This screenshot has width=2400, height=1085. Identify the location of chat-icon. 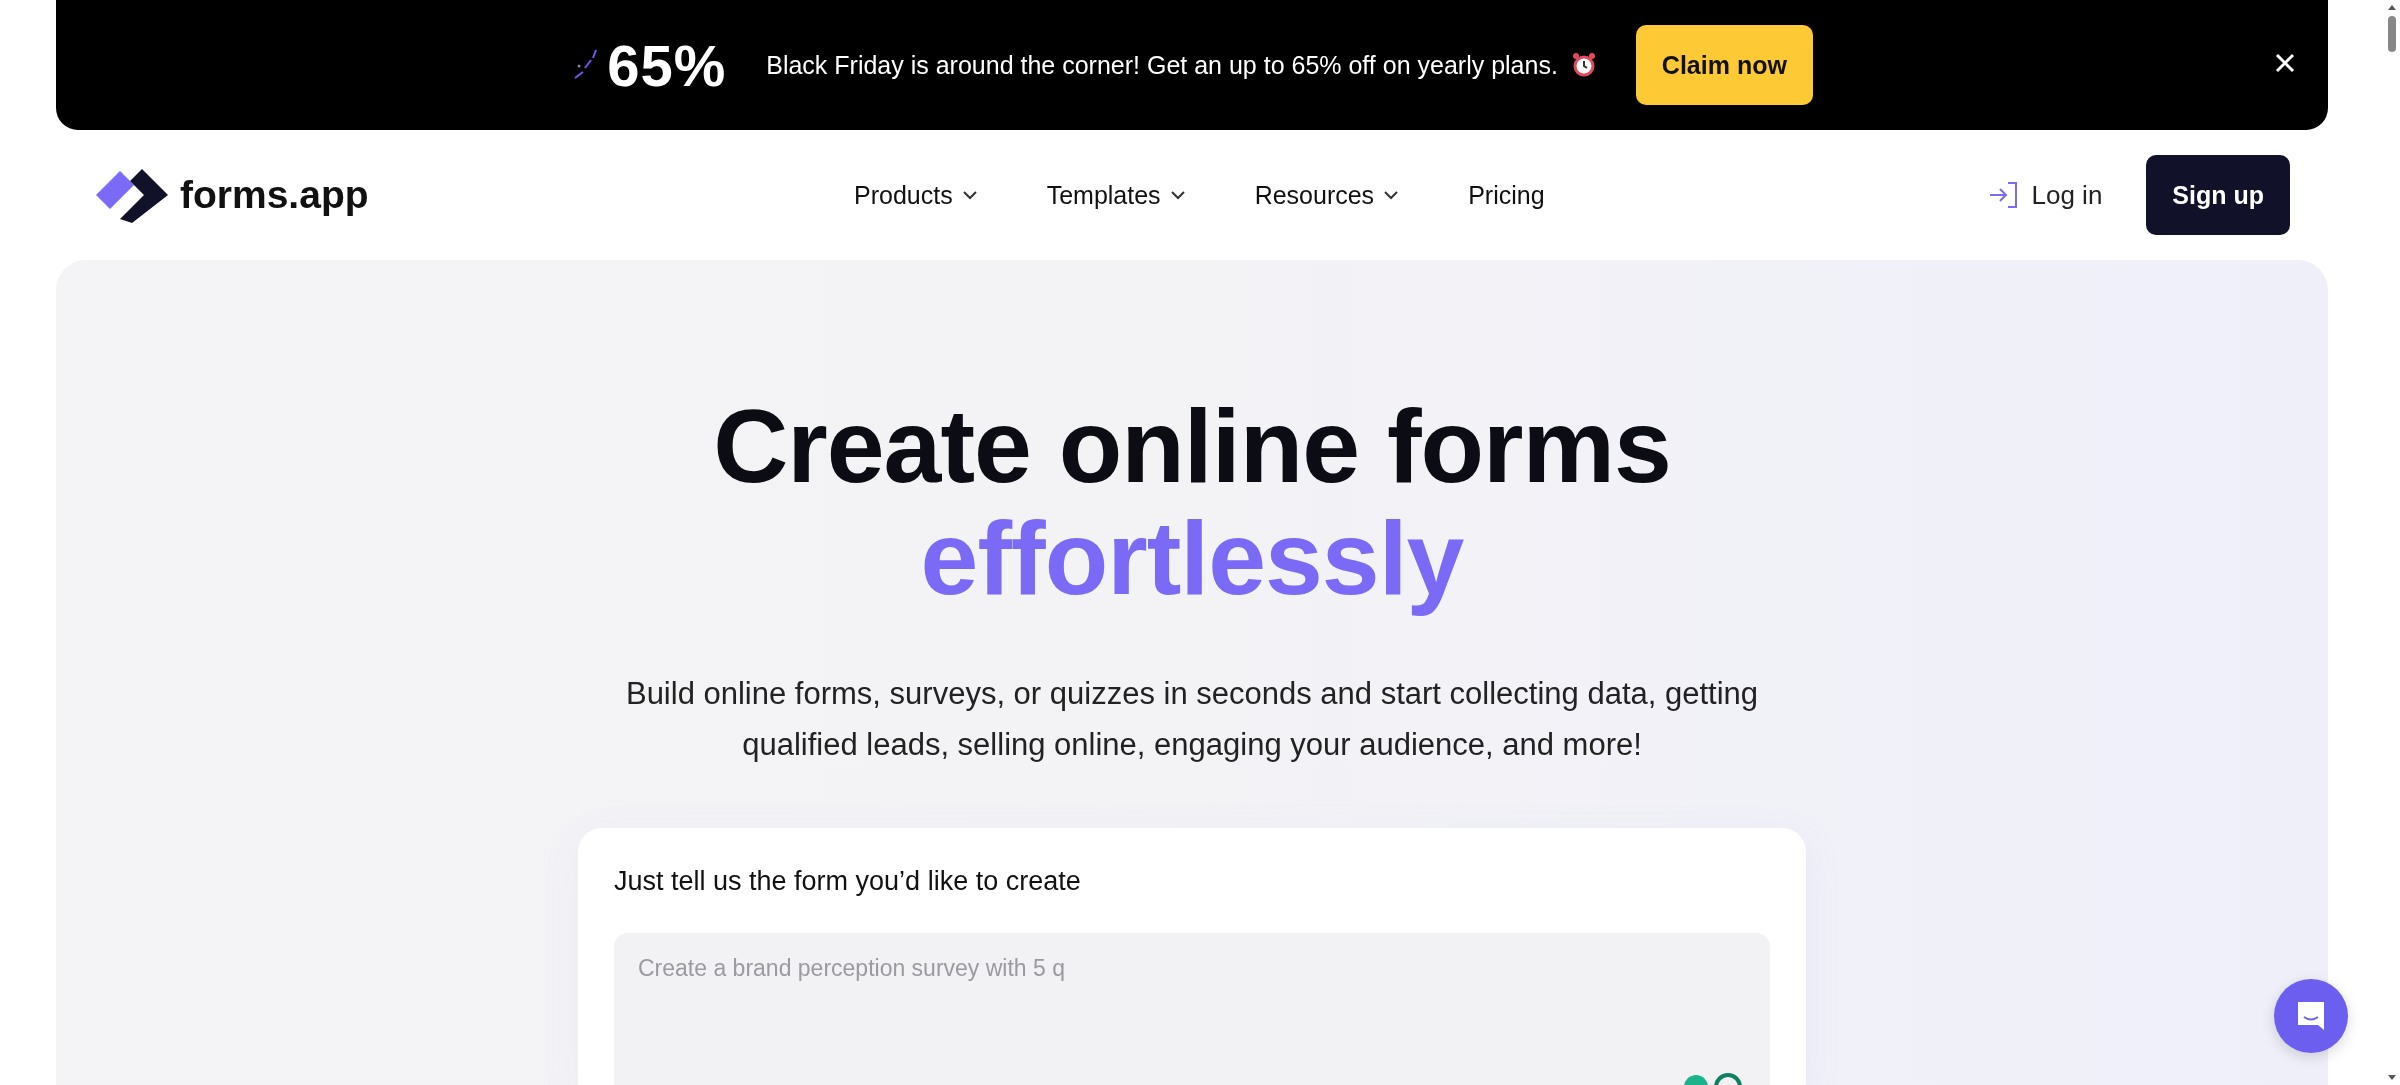
(2311, 1016).